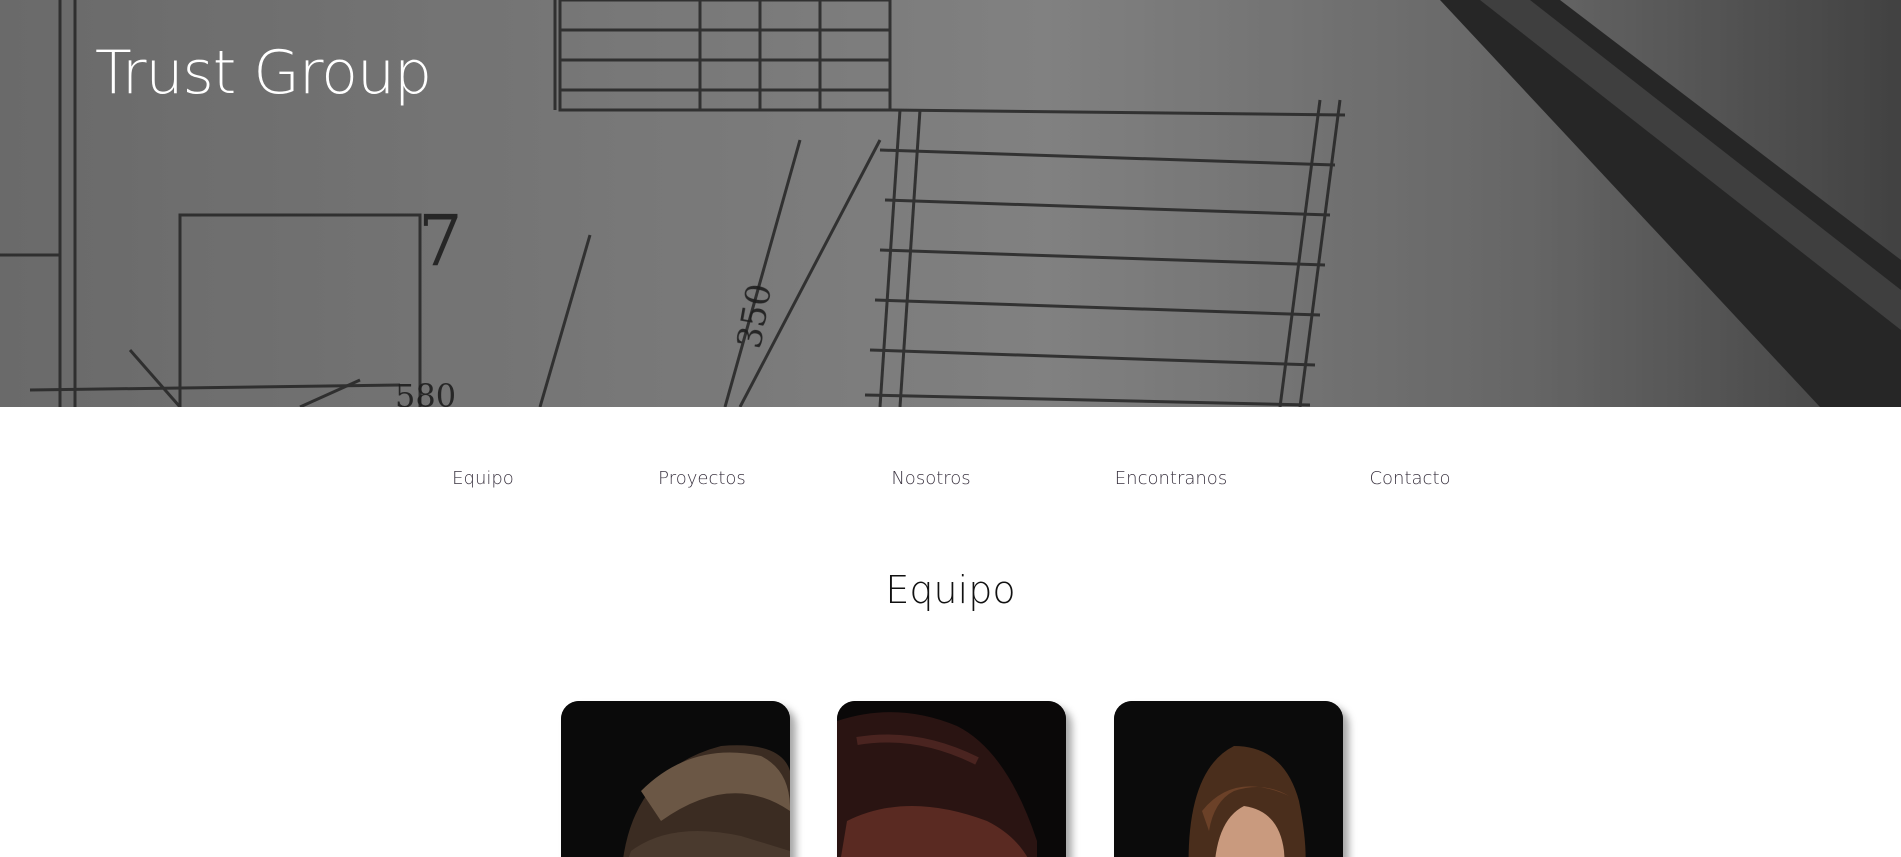  I want to click on nav-link-equipo: Equipo, so click(483, 478).